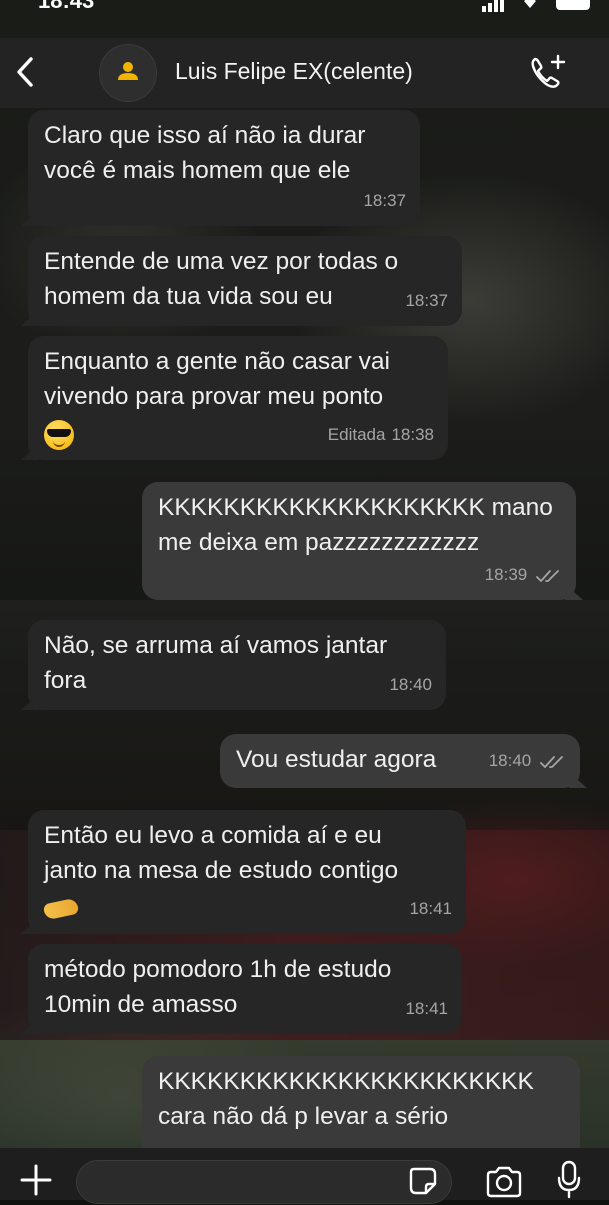  Describe the element at coordinates (304, 7) in the screenshot. I see `status-bar: 18:43` at that location.